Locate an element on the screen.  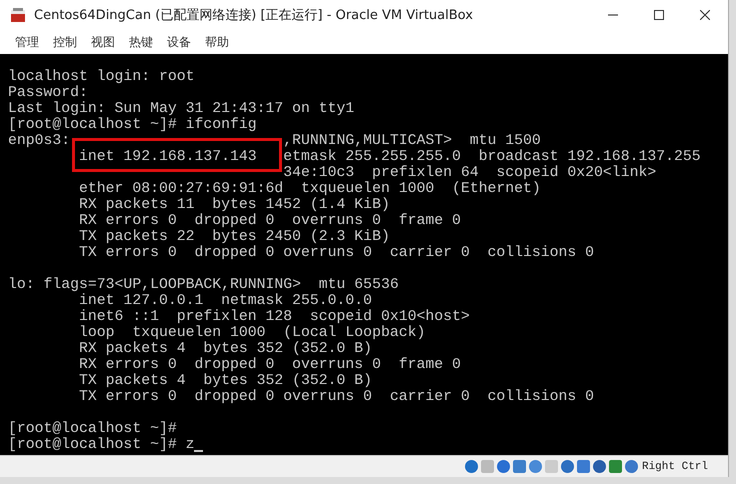
host-key-label: Right Ctrl is located at coordinates (675, 466).